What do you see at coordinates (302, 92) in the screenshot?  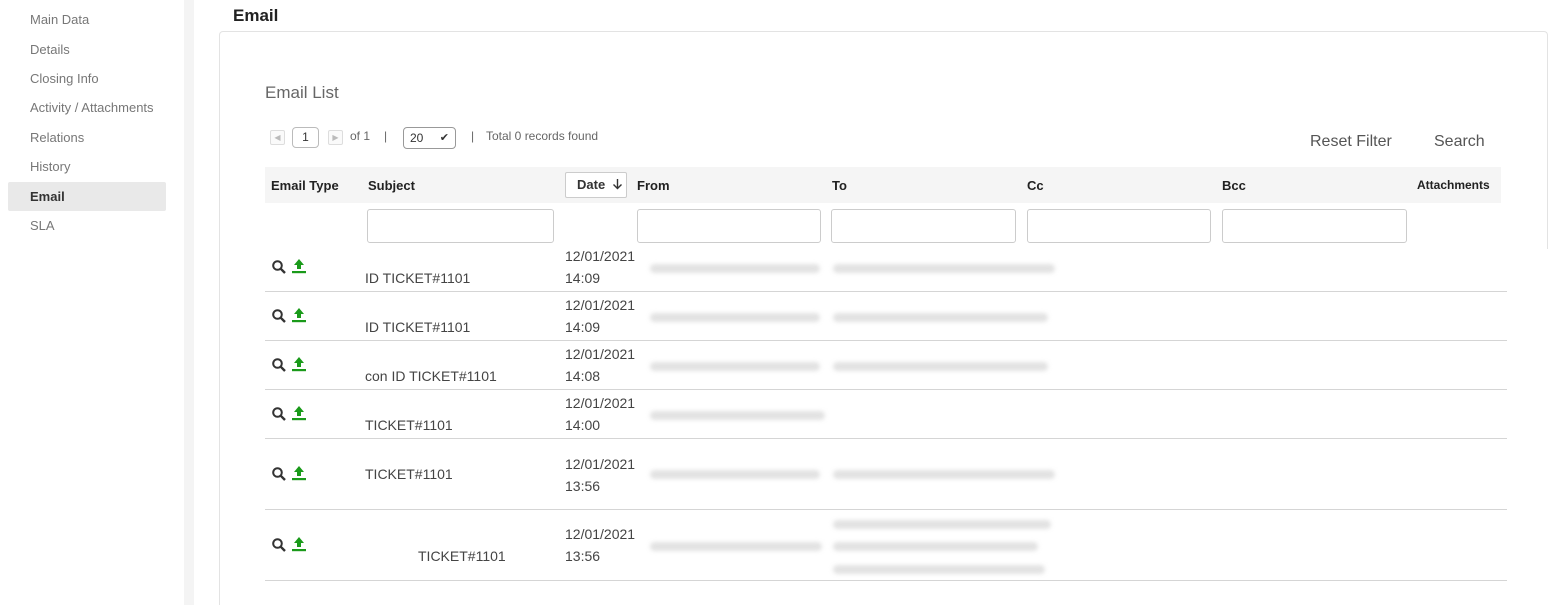 I see `email-list-title: Email List` at bounding box center [302, 92].